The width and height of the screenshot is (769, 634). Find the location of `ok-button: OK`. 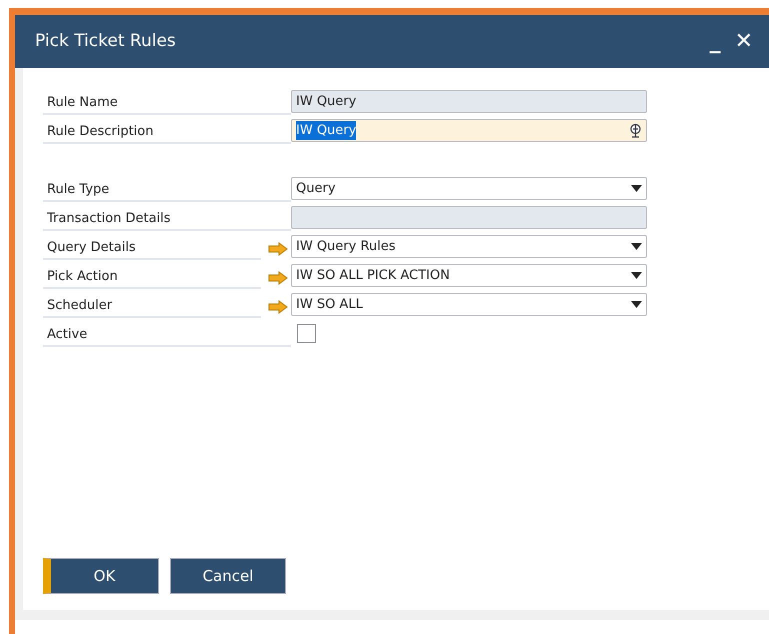

ok-button: OK is located at coordinates (101, 576).